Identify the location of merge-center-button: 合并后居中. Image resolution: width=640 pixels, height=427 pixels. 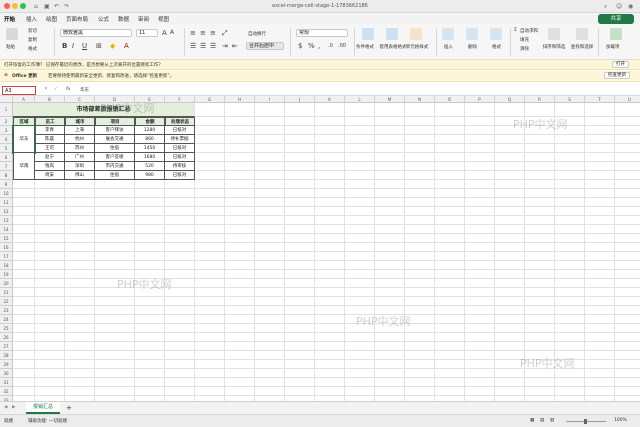
(265, 46).